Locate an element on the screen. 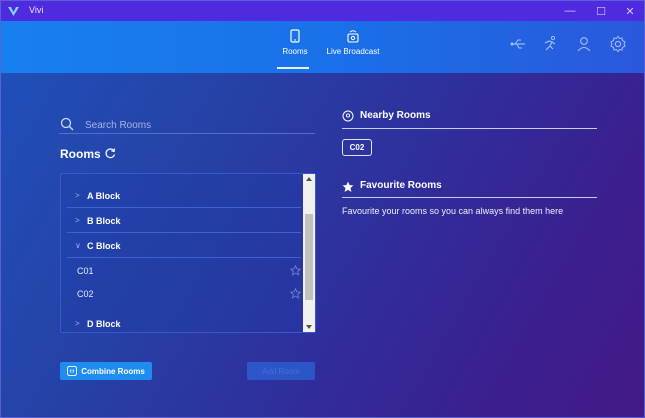  location-pin-icon is located at coordinates (348, 116).